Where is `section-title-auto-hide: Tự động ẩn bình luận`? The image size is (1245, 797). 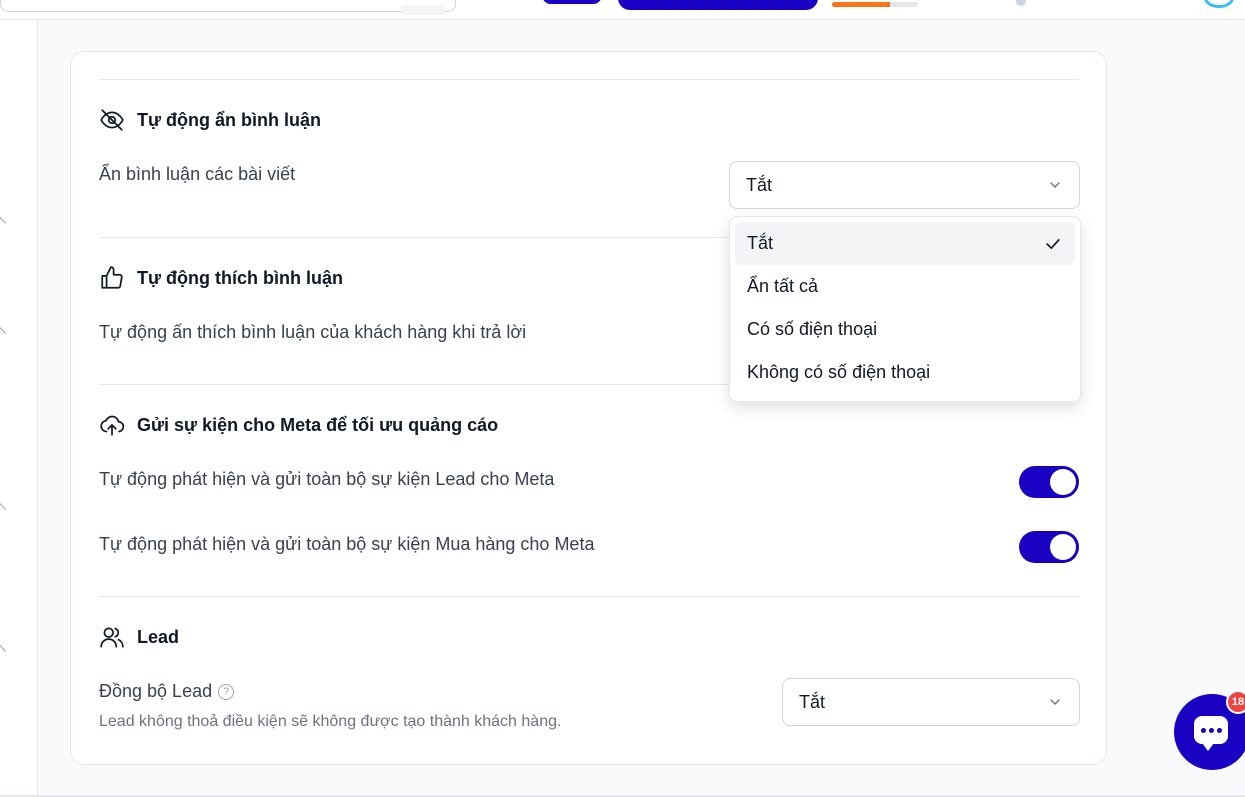 section-title-auto-hide: Tự động ẩn bình luận is located at coordinates (210, 120).